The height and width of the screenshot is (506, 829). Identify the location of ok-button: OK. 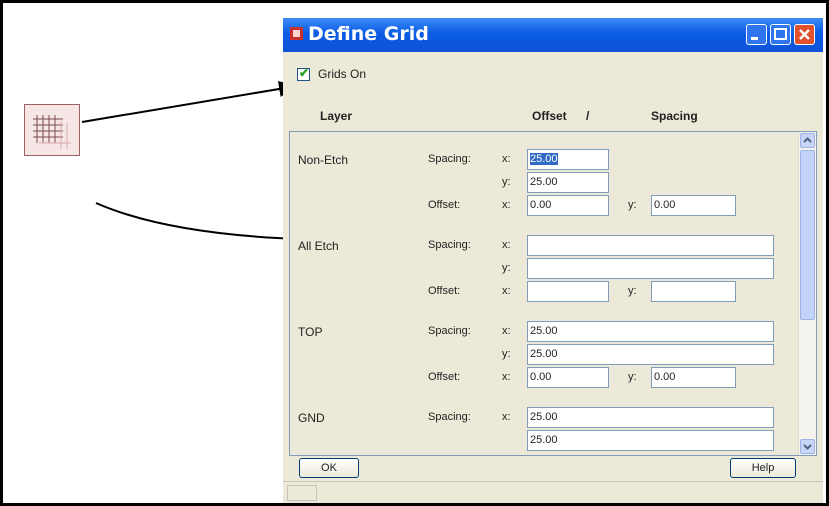
(329, 468).